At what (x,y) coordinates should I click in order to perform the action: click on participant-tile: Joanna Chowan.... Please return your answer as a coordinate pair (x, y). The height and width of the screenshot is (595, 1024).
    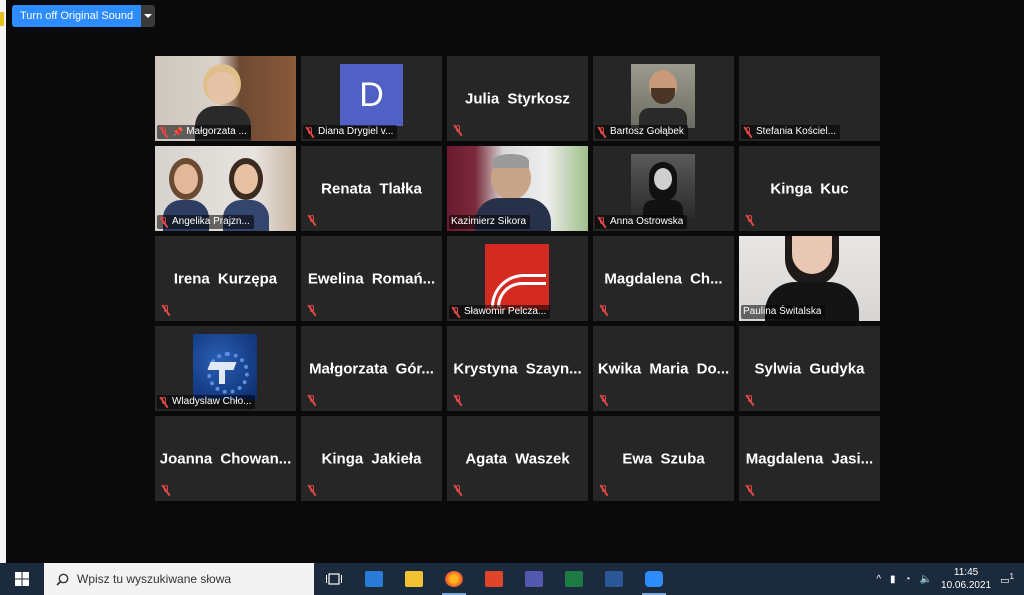
    Looking at the image, I should click on (225, 458).